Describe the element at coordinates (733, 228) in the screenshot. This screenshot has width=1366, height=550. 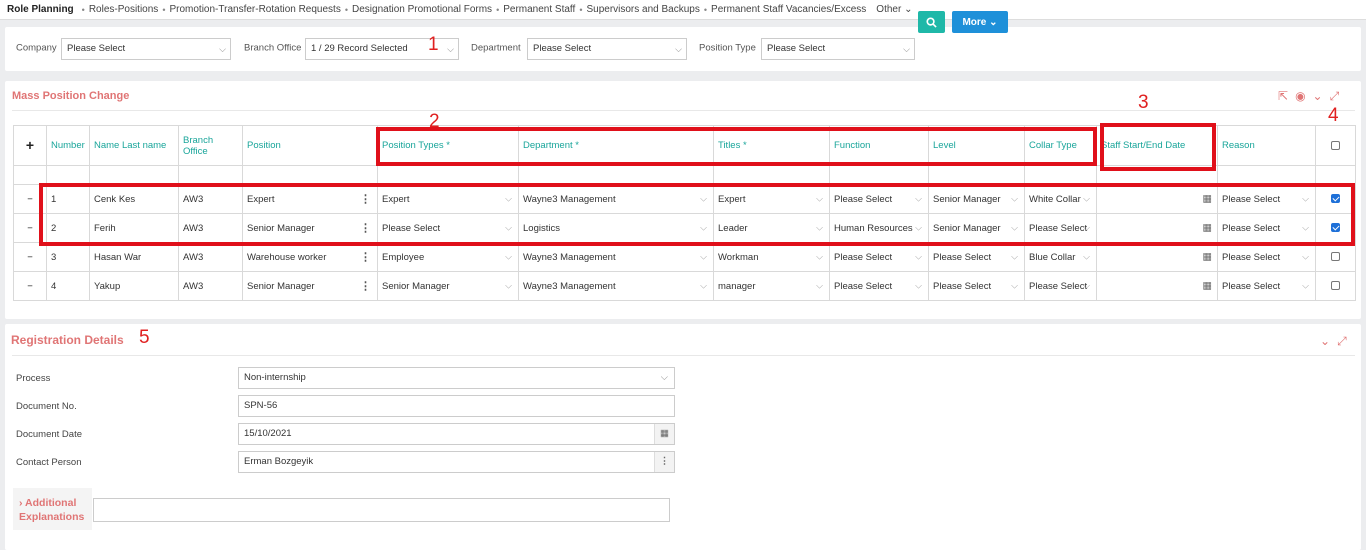
I see `row-title: Leader` at that location.